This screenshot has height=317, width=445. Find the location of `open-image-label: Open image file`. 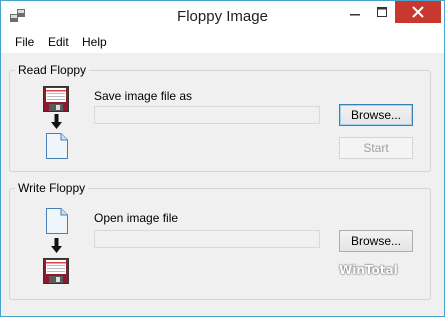

open-image-label: Open image file is located at coordinates (136, 218).